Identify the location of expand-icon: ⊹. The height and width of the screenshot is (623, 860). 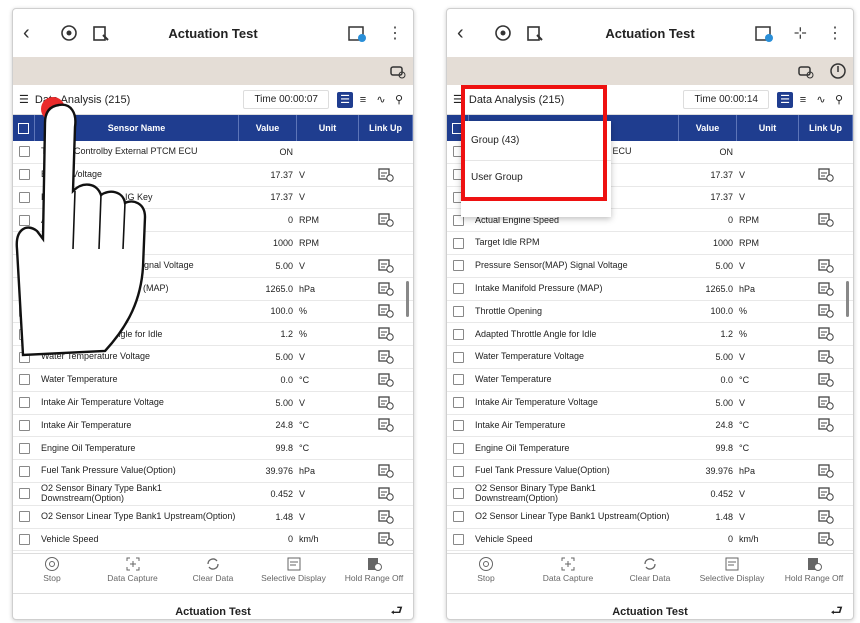
(800, 33).